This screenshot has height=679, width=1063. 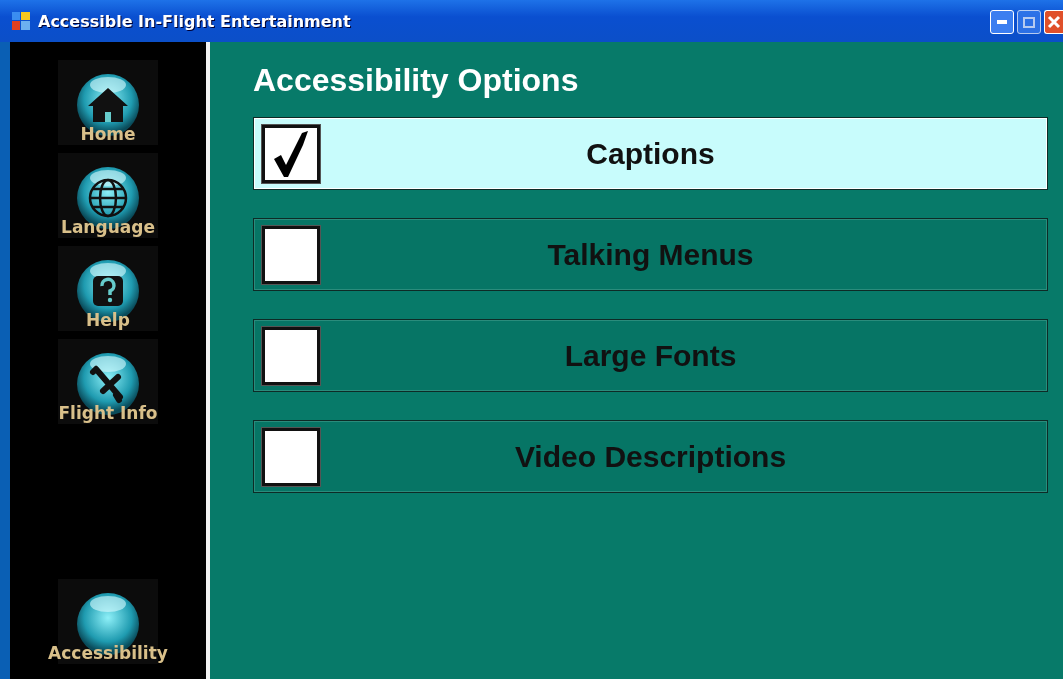 I want to click on option-label: Captions, so click(x=650, y=153).